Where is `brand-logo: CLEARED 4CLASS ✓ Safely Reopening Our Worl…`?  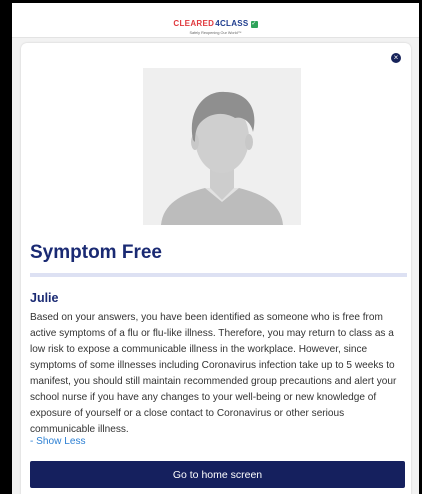
brand-logo: CLEARED 4CLASS ✓ Safely Reopening Our Worl… is located at coordinates (215, 25).